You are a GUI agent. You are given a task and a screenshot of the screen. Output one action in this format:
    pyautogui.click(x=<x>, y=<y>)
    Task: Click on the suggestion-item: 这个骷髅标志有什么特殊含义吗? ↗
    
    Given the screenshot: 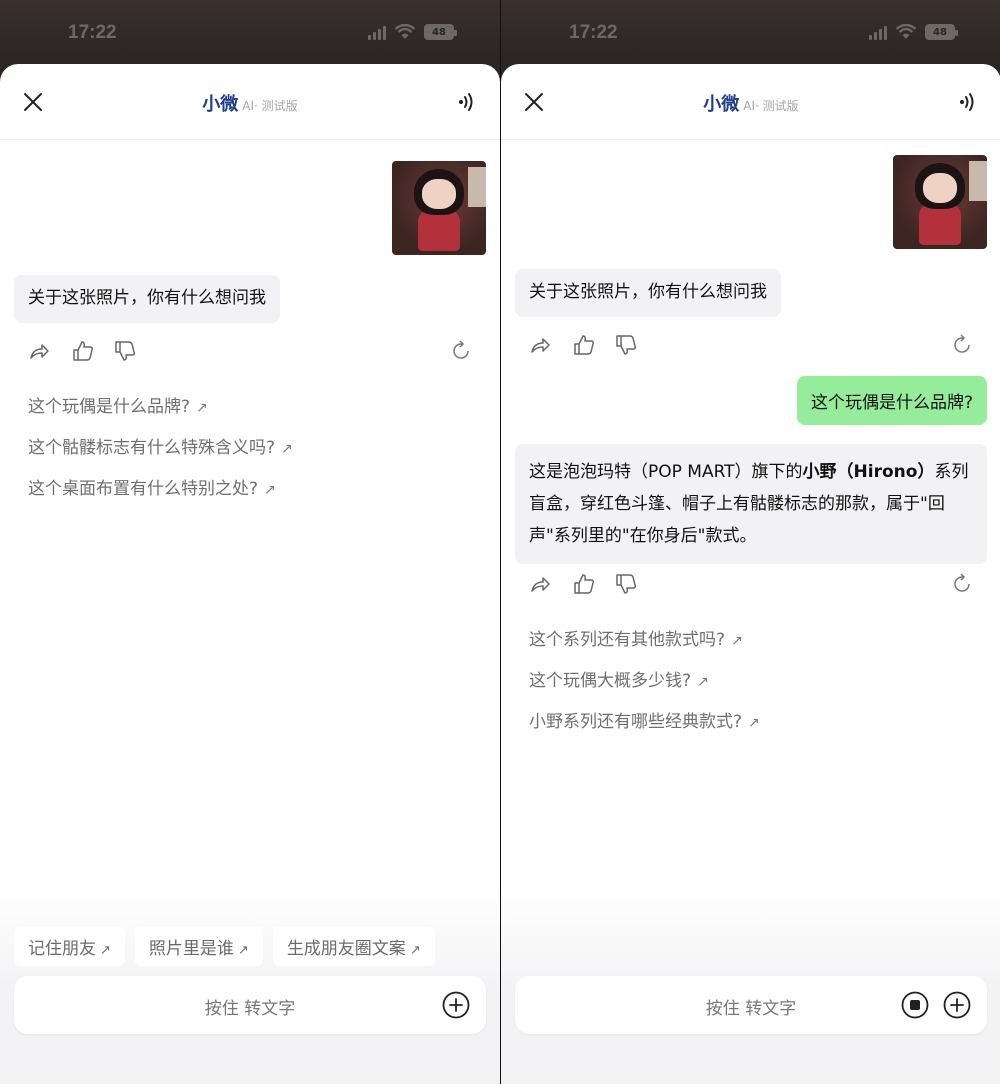 What is the action you would take?
    pyautogui.click(x=160, y=445)
    